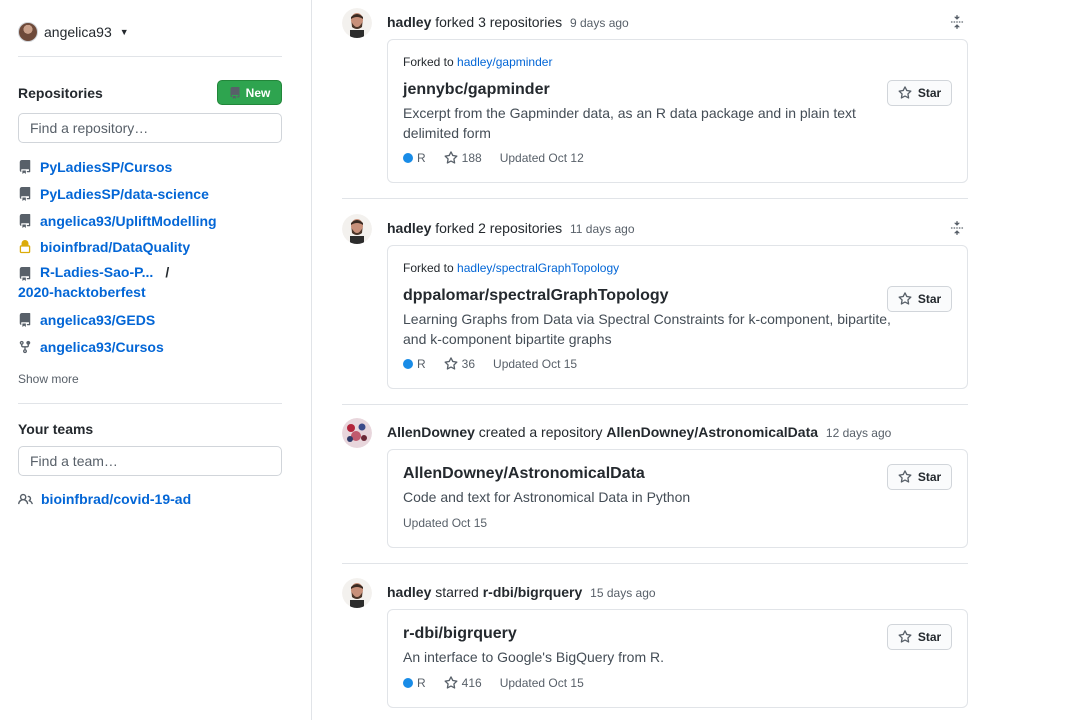  What do you see at coordinates (150, 287) in the screenshot?
I see `repo-item: R-Ladies-Sao-P... / 2020-hacktoberfest` at bounding box center [150, 287].